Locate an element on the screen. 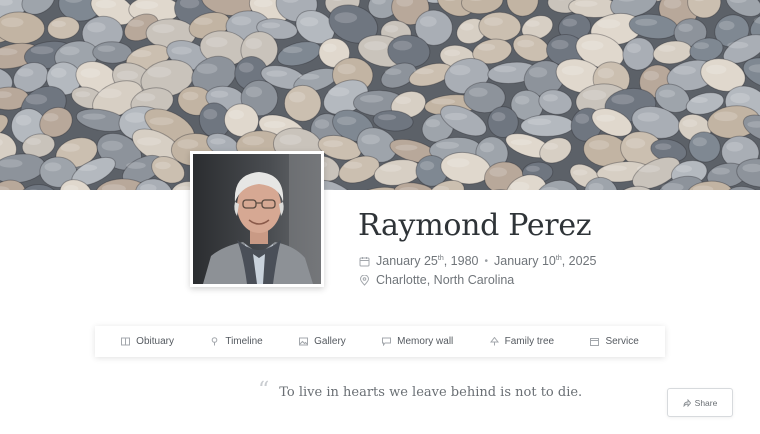 The height and width of the screenshot is (434, 760). tab-obituary: Obituary is located at coordinates (147, 341).